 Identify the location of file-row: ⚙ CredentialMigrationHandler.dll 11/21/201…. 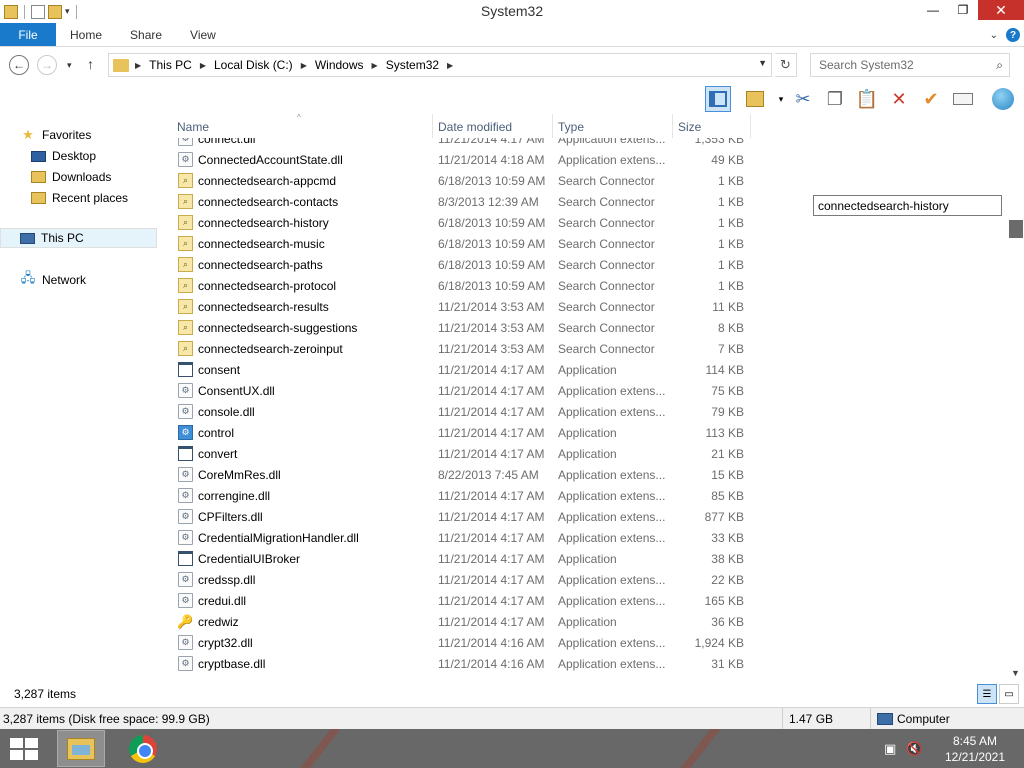
(460, 537).